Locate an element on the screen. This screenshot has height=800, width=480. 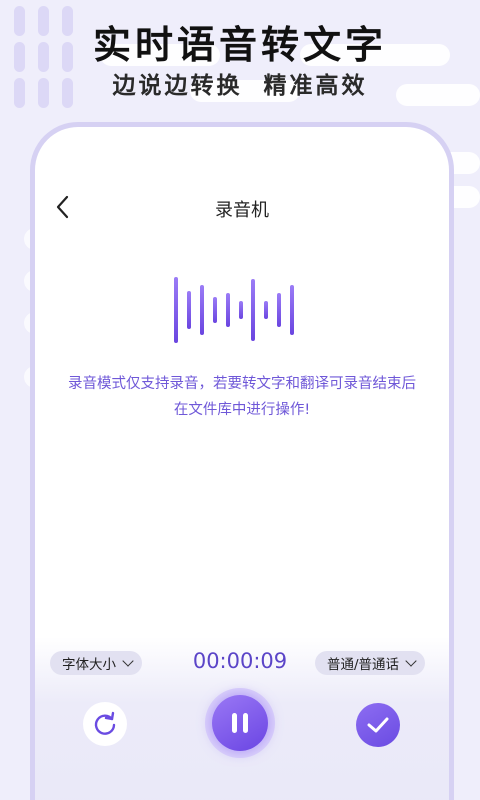
confirm-button is located at coordinates (378, 725).